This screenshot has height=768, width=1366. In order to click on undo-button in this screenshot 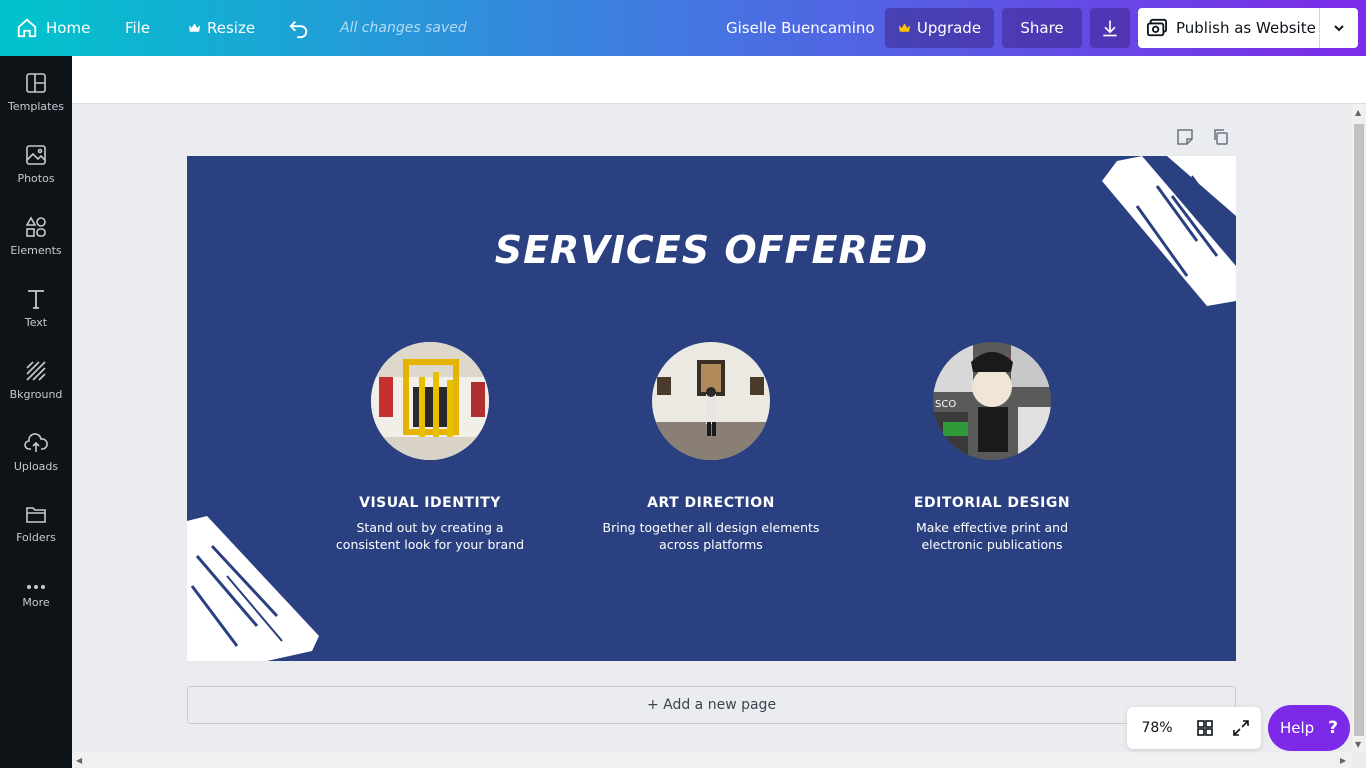, I will do `click(299, 28)`.